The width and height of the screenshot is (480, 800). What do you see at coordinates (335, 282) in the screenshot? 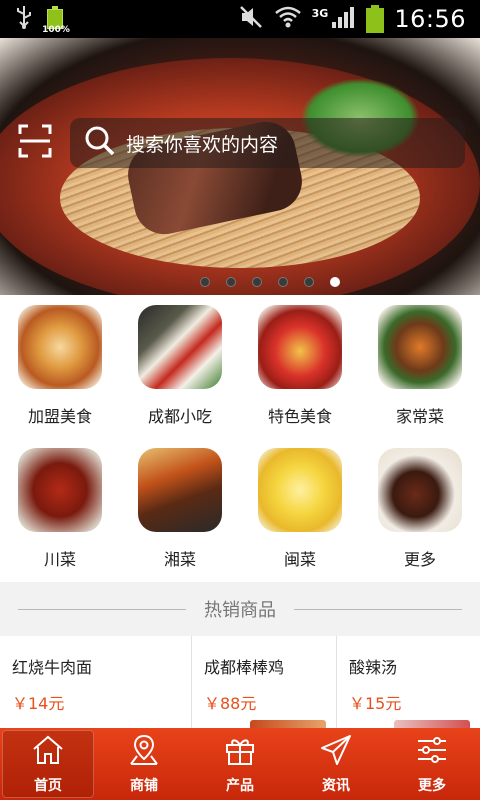
I see `carousel-dot-active` at bounding box center [335, 282].